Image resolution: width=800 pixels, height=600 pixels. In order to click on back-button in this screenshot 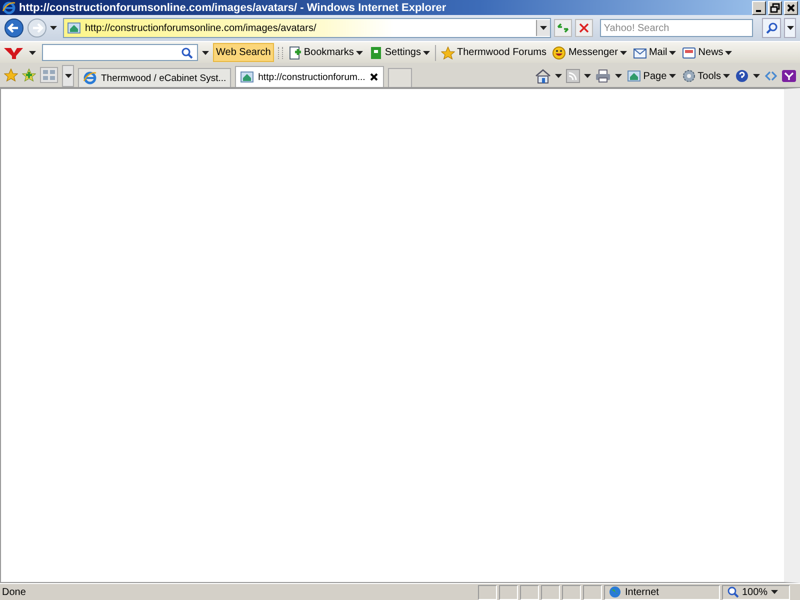, I will do `click(14, 28)`.